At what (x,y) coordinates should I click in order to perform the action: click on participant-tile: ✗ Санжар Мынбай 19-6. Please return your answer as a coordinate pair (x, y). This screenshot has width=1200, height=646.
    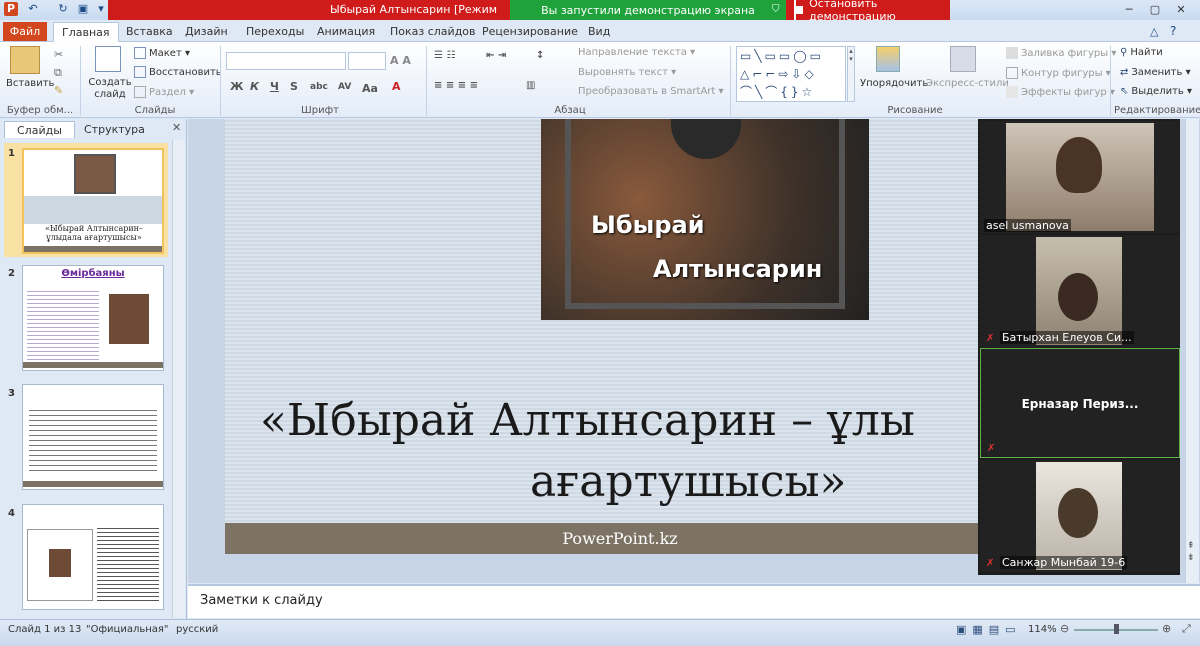
    Looking at the image, I should click on (1080, 516).